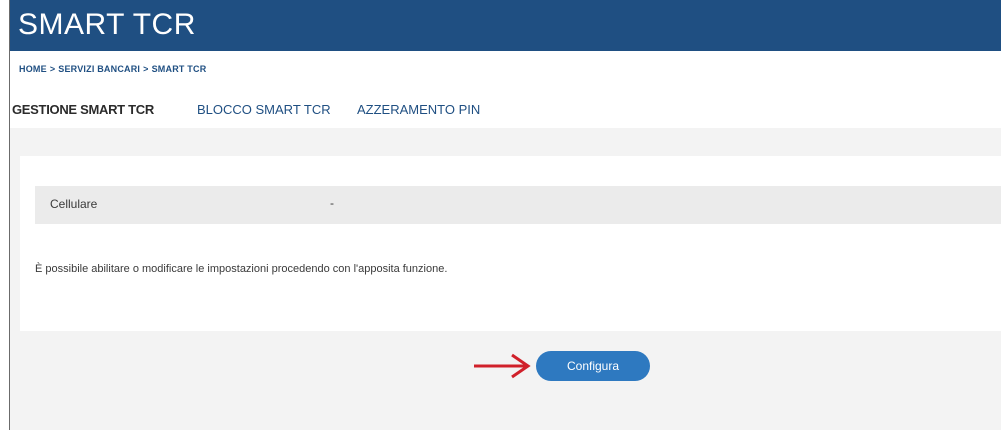  I want to click on action-area: Configura, so click(505, 366).